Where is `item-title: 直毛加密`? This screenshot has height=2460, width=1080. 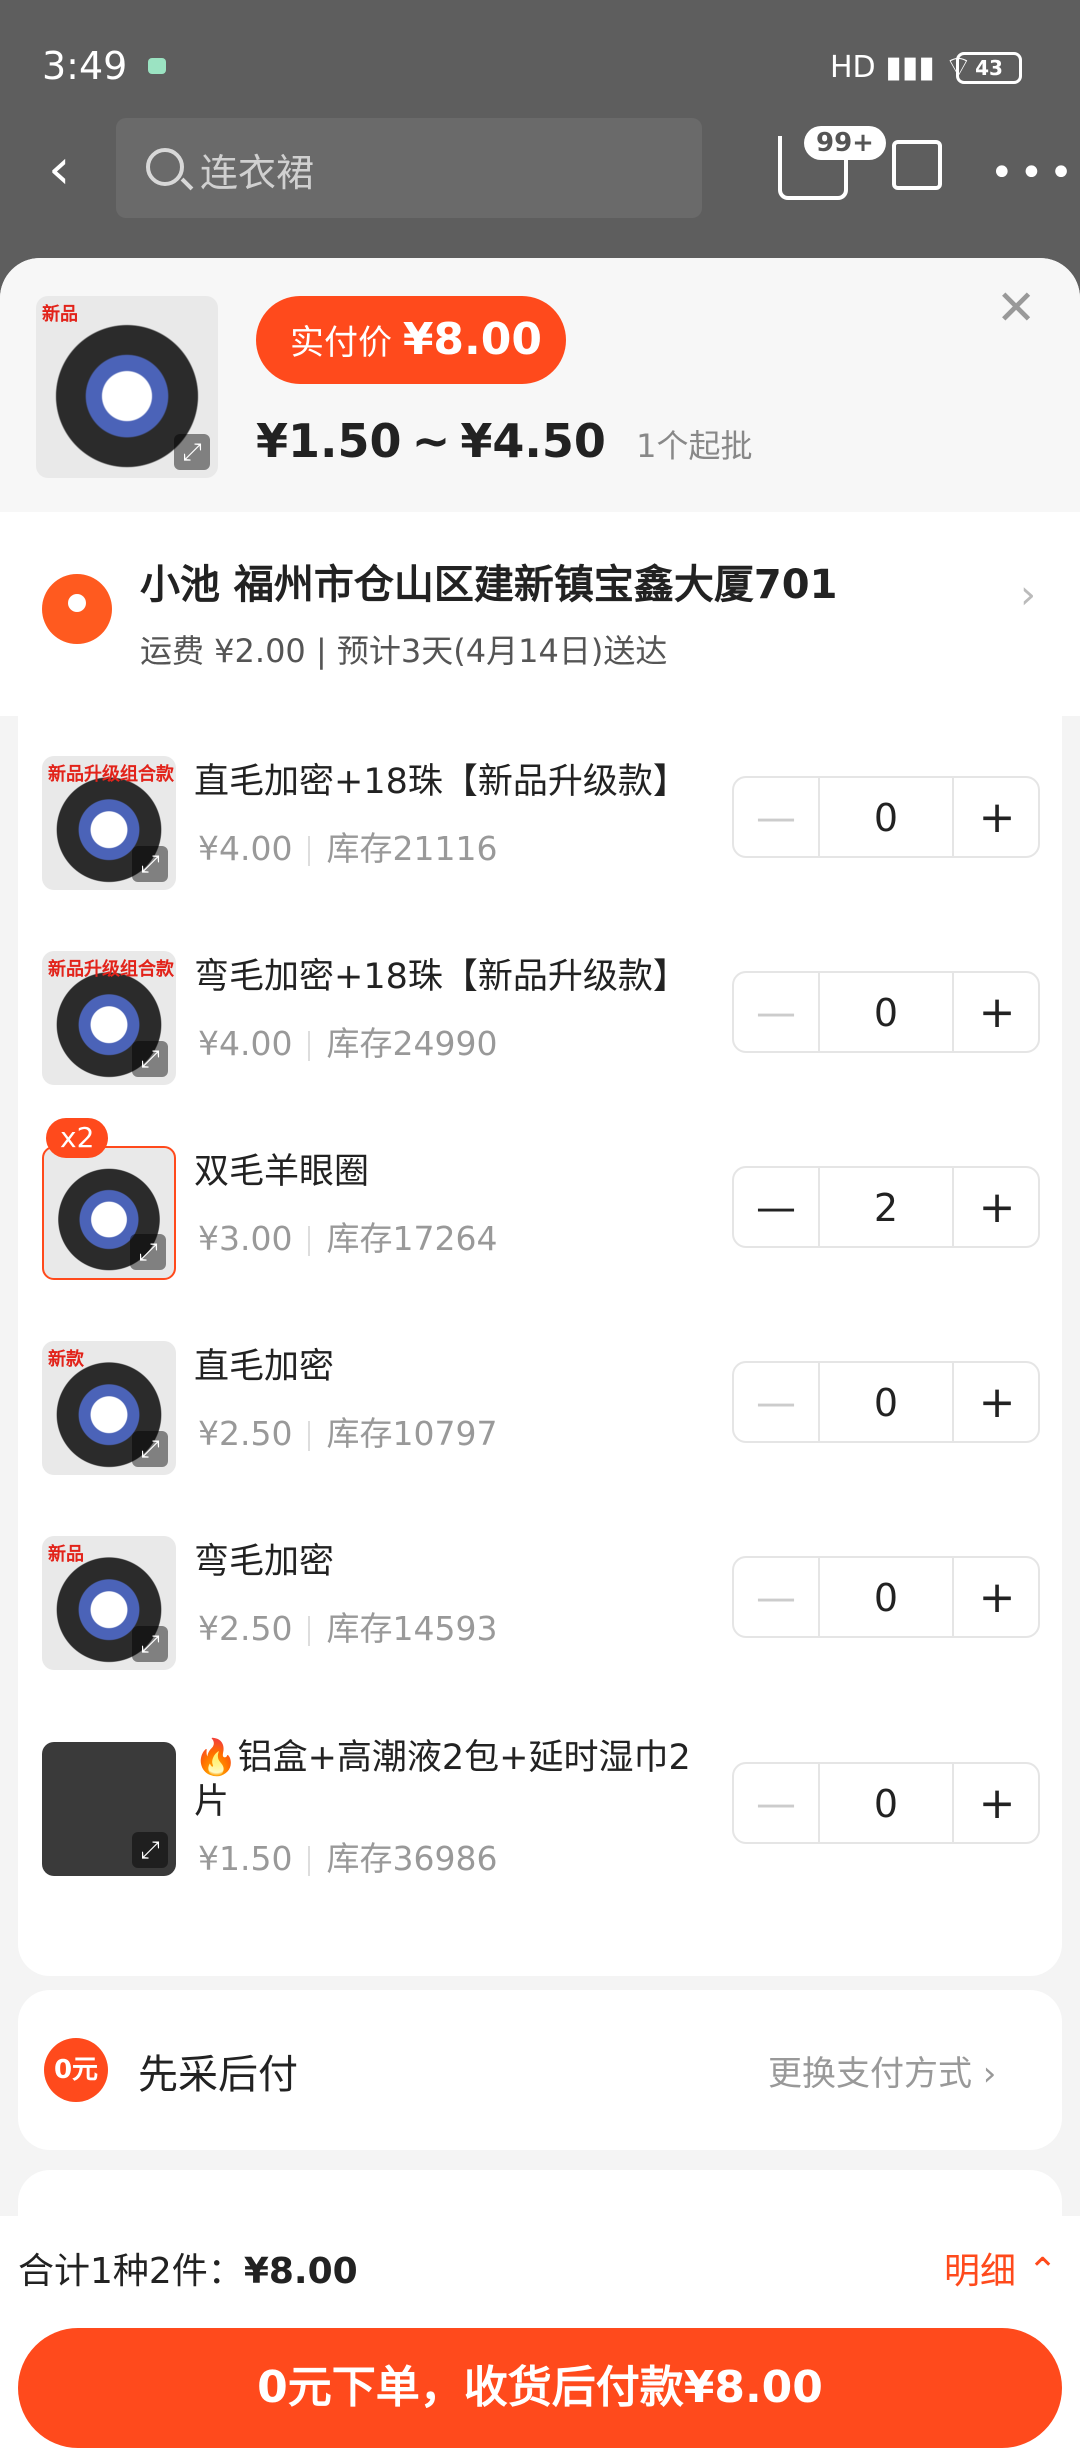 item-title: 直毛加密 is located at coordinates (264, 1367).